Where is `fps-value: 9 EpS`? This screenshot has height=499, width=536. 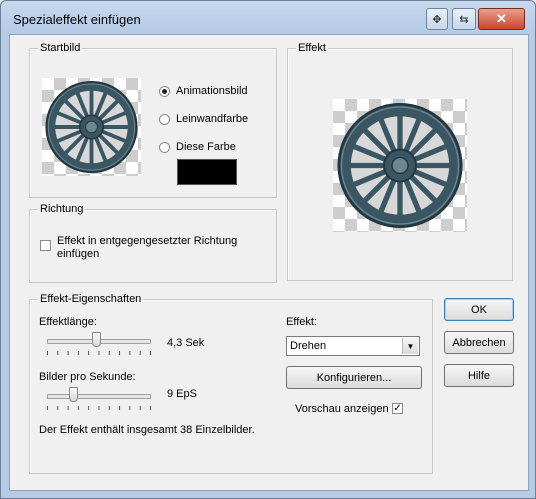 fps-value: 9 EpS is located at coordinates (182, 394).